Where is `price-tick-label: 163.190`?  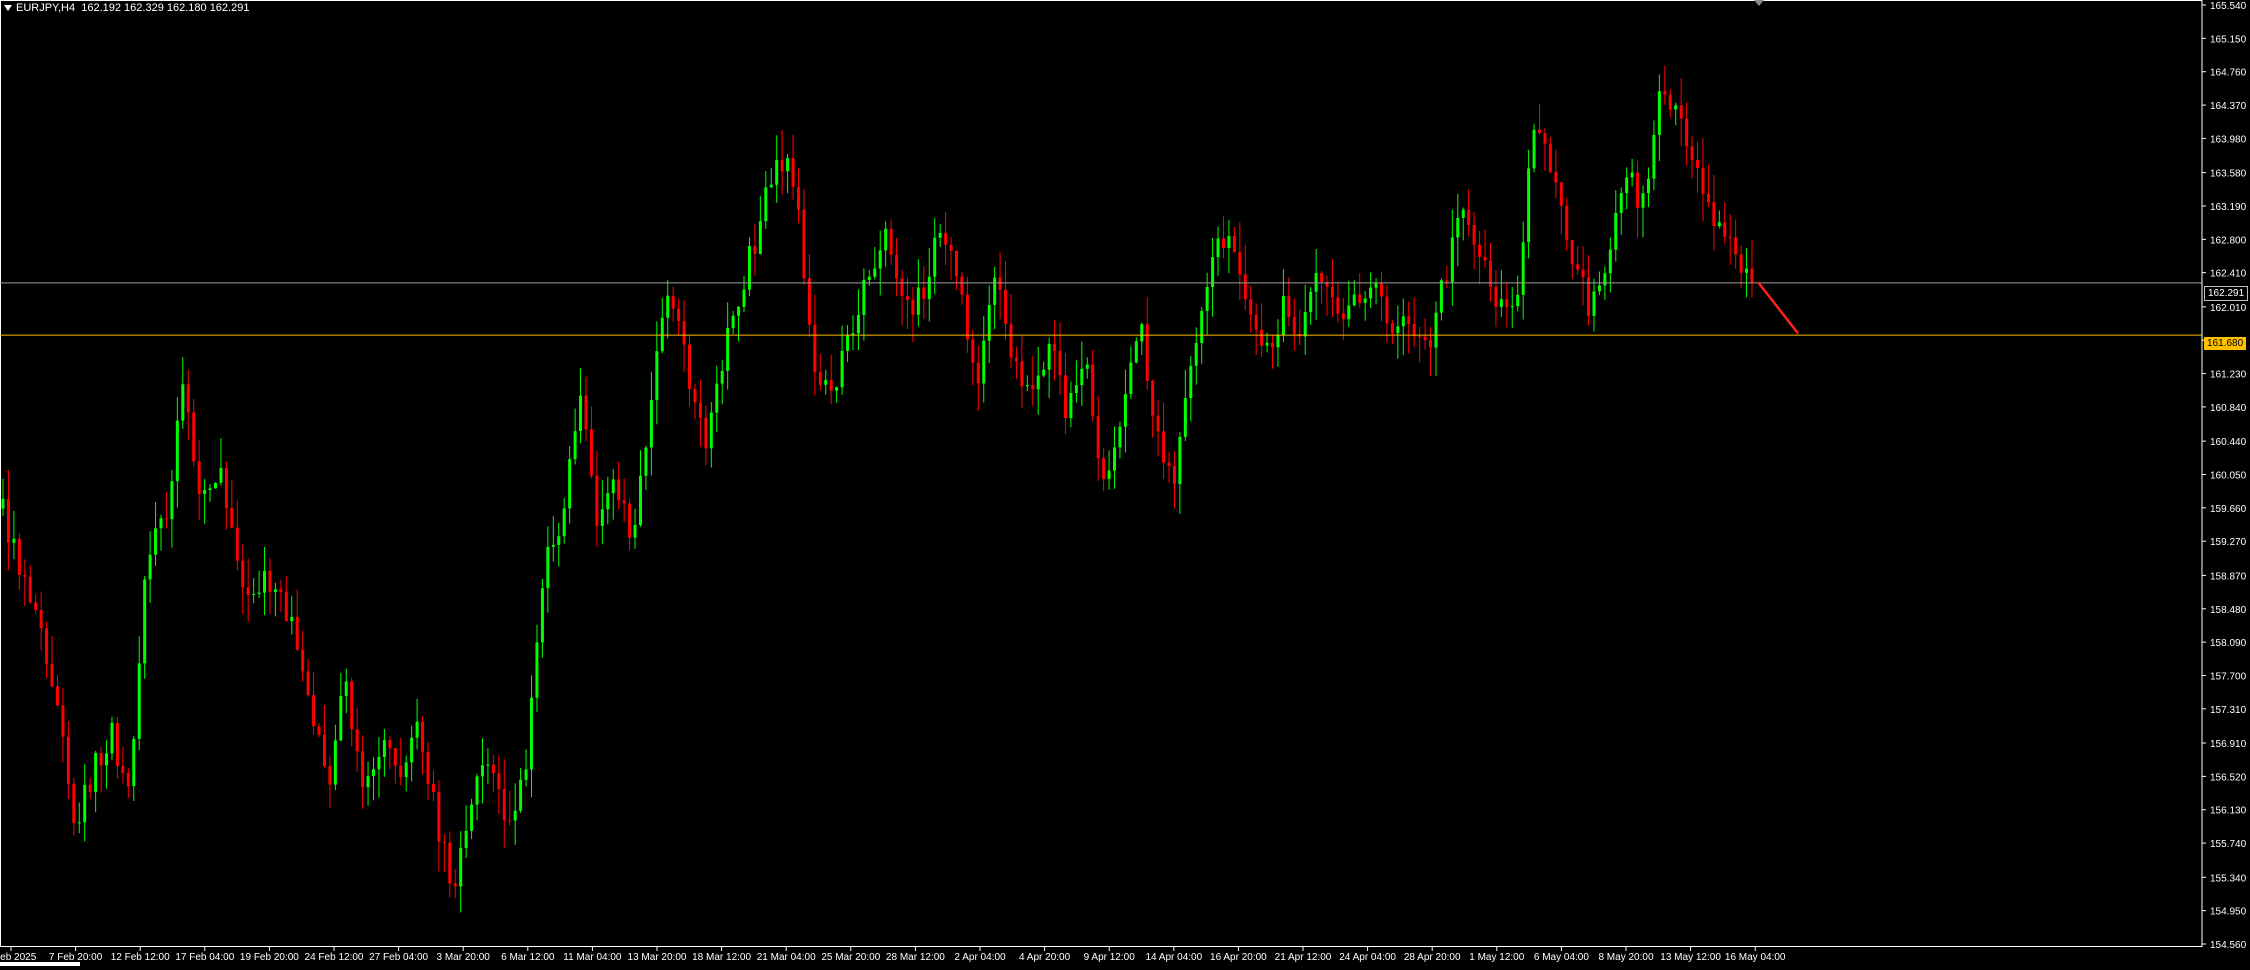 price-tick-label: 163.190 is located at coordinates (2228, 207).